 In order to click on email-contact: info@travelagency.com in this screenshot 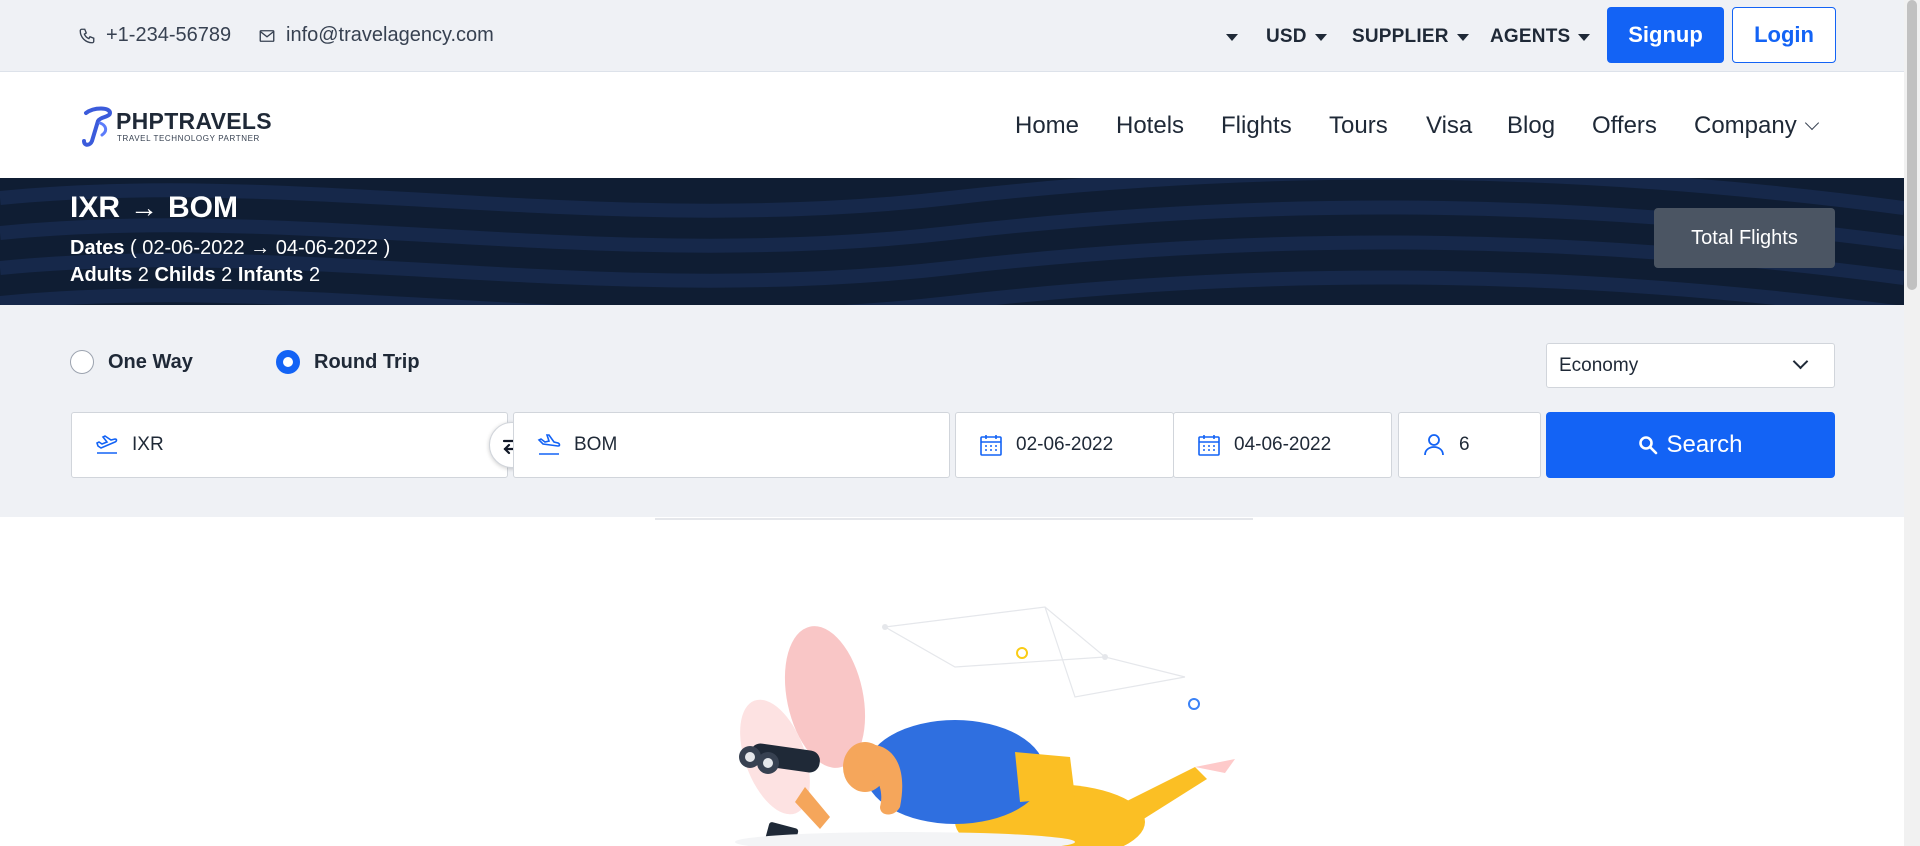, I will do `click(376, 35)`.